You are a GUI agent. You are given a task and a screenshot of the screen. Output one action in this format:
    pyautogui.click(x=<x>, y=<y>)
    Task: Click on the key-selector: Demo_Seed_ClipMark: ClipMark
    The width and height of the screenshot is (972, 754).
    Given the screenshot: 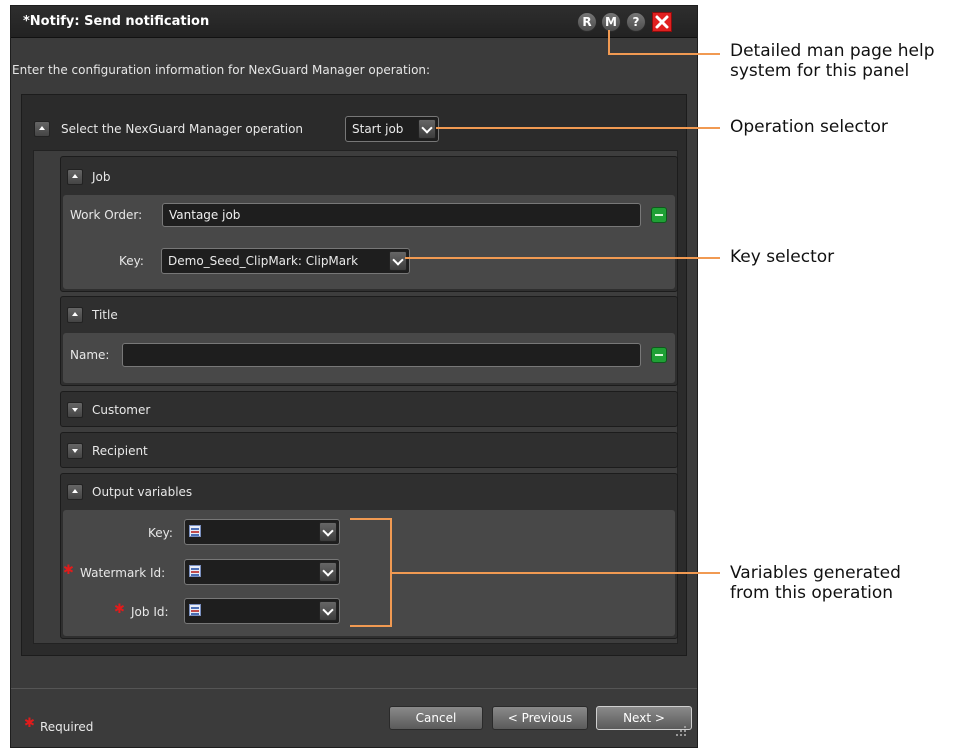 What is the action you would take?
    pyautogui.click(x=285, y=261)
    